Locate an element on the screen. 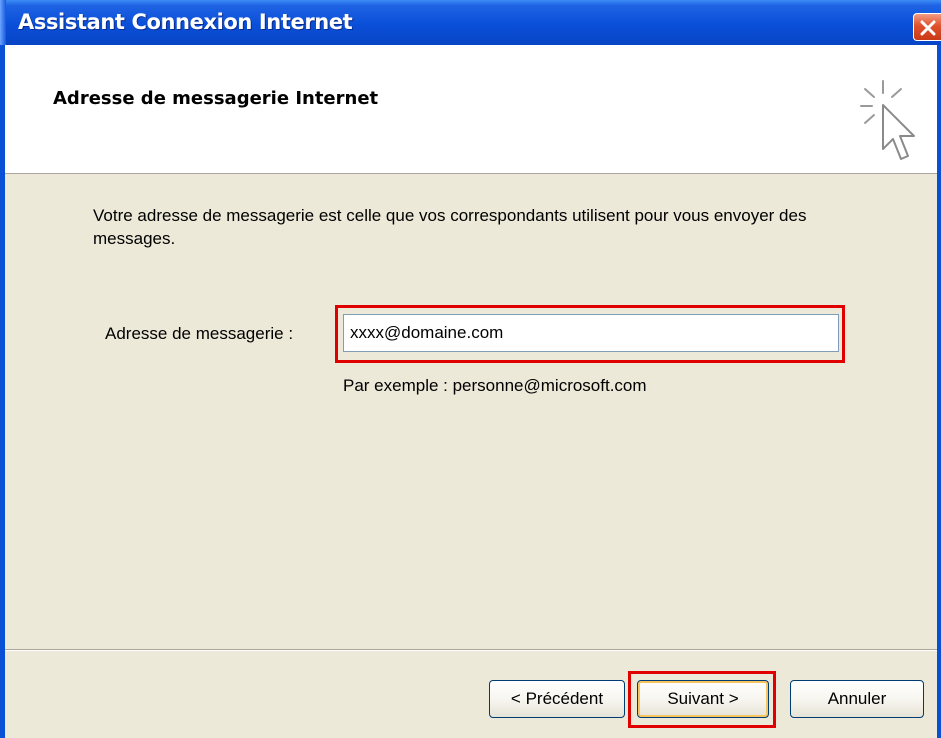 This screenshot has width=941, height=738. window-titlebar: Assistant Connexion Internet is located at coordinates (470, 22).